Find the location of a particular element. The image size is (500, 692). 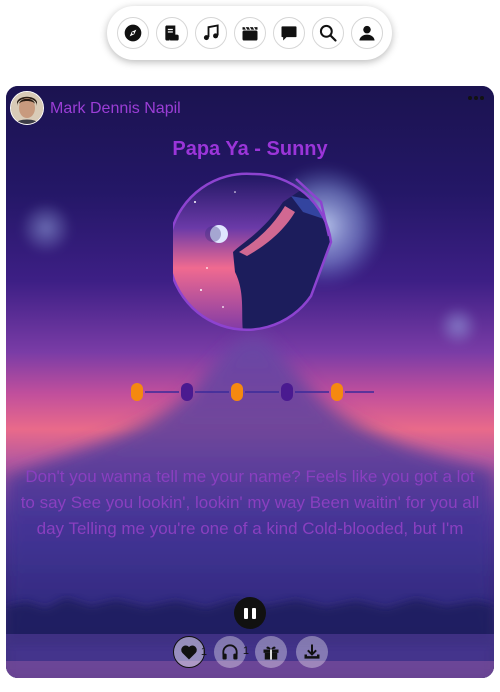

avatar-photo is located at coordinates (27, 108).